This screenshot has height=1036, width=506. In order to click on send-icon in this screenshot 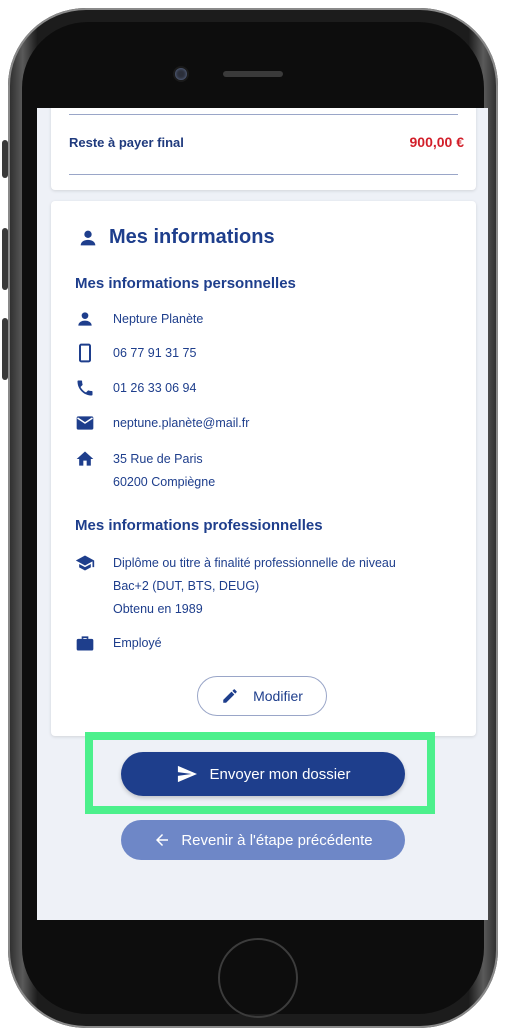, I will do `click(187, 774)`.